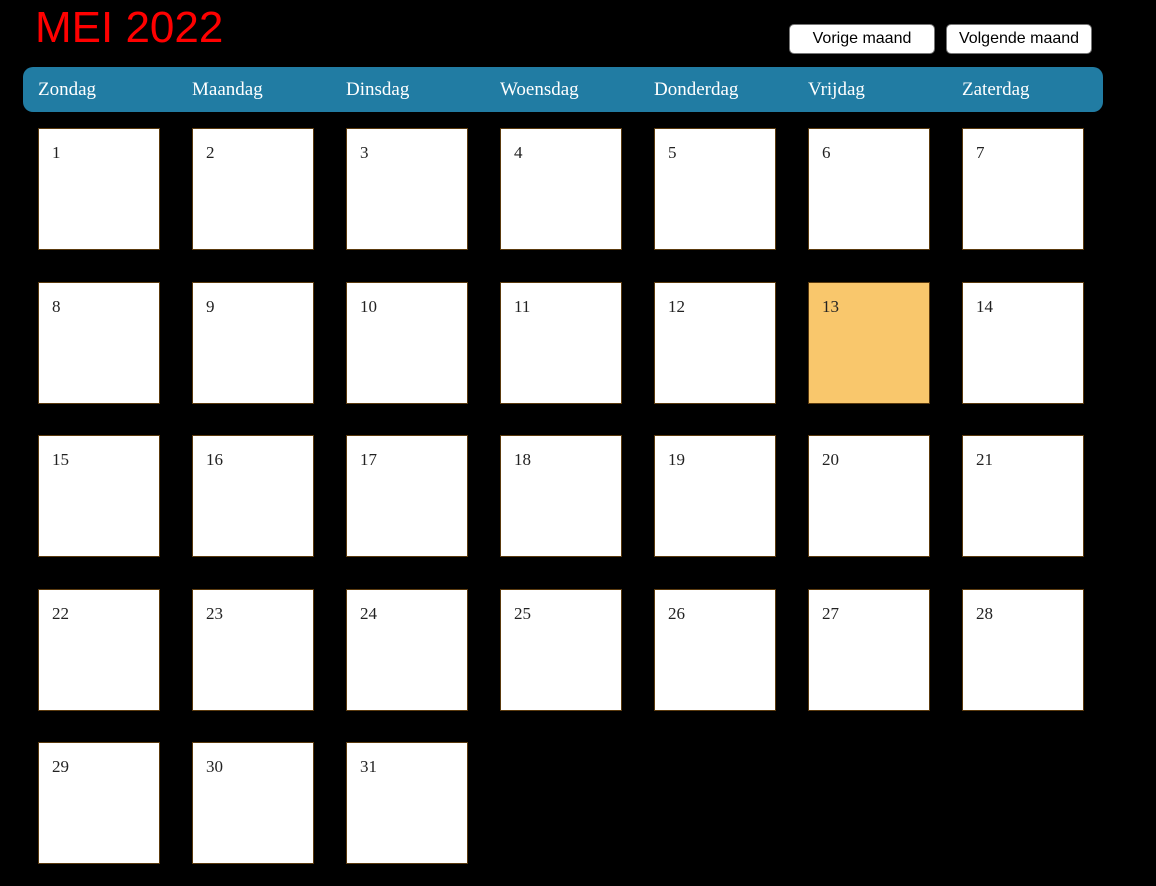 This screenshot has height=886, width=1156. I want to click on previous-month-button: Vorige maand, so click(862, 39).